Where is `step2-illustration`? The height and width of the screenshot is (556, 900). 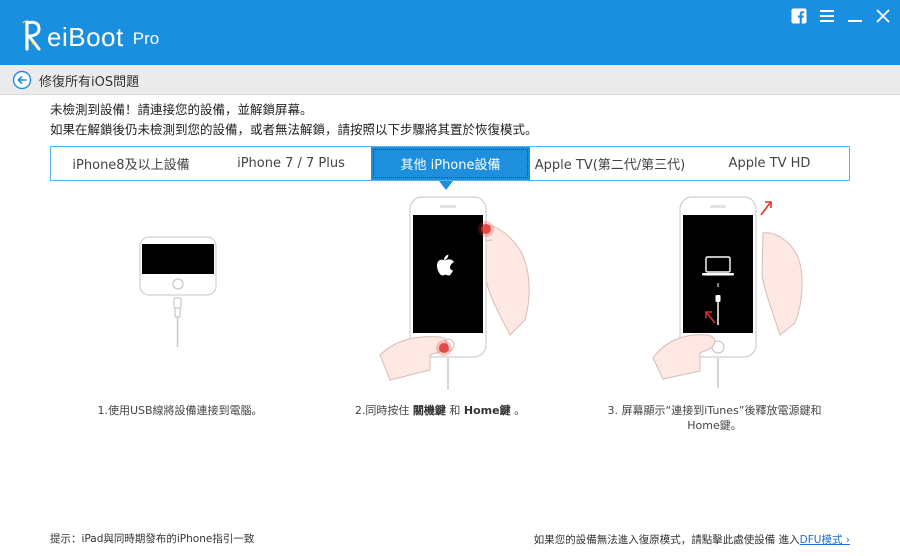 step2-illustration is located at coordinates (452, 294).